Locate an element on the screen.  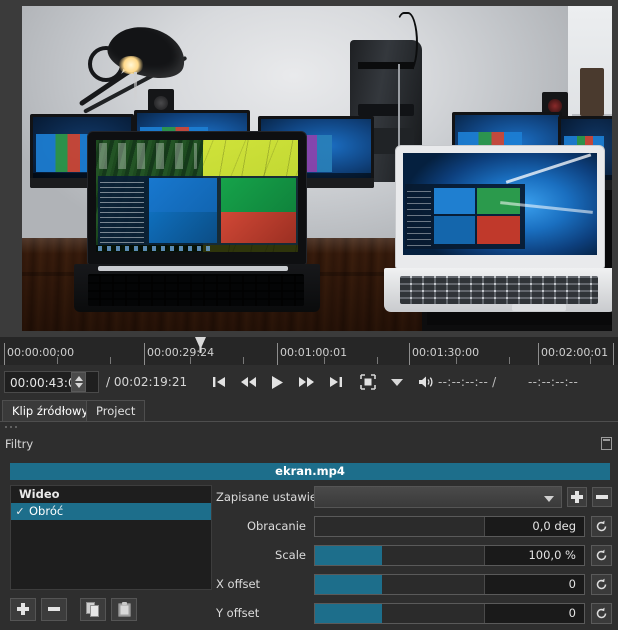
scale-slider: 100,0 % is located at coordinates (449, 555).